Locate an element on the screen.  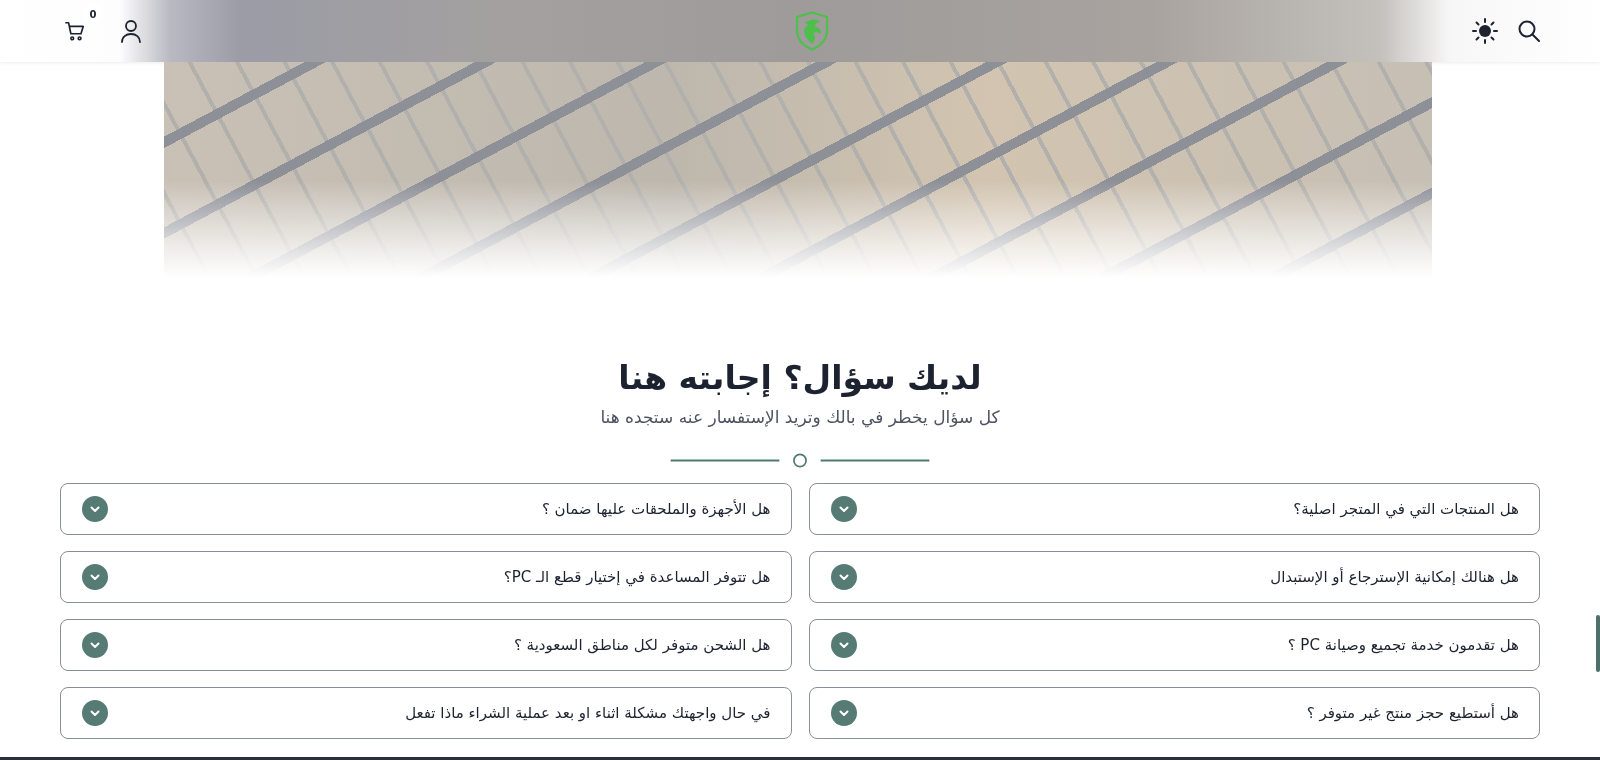
user-icon is located at coordinates (131, 31).